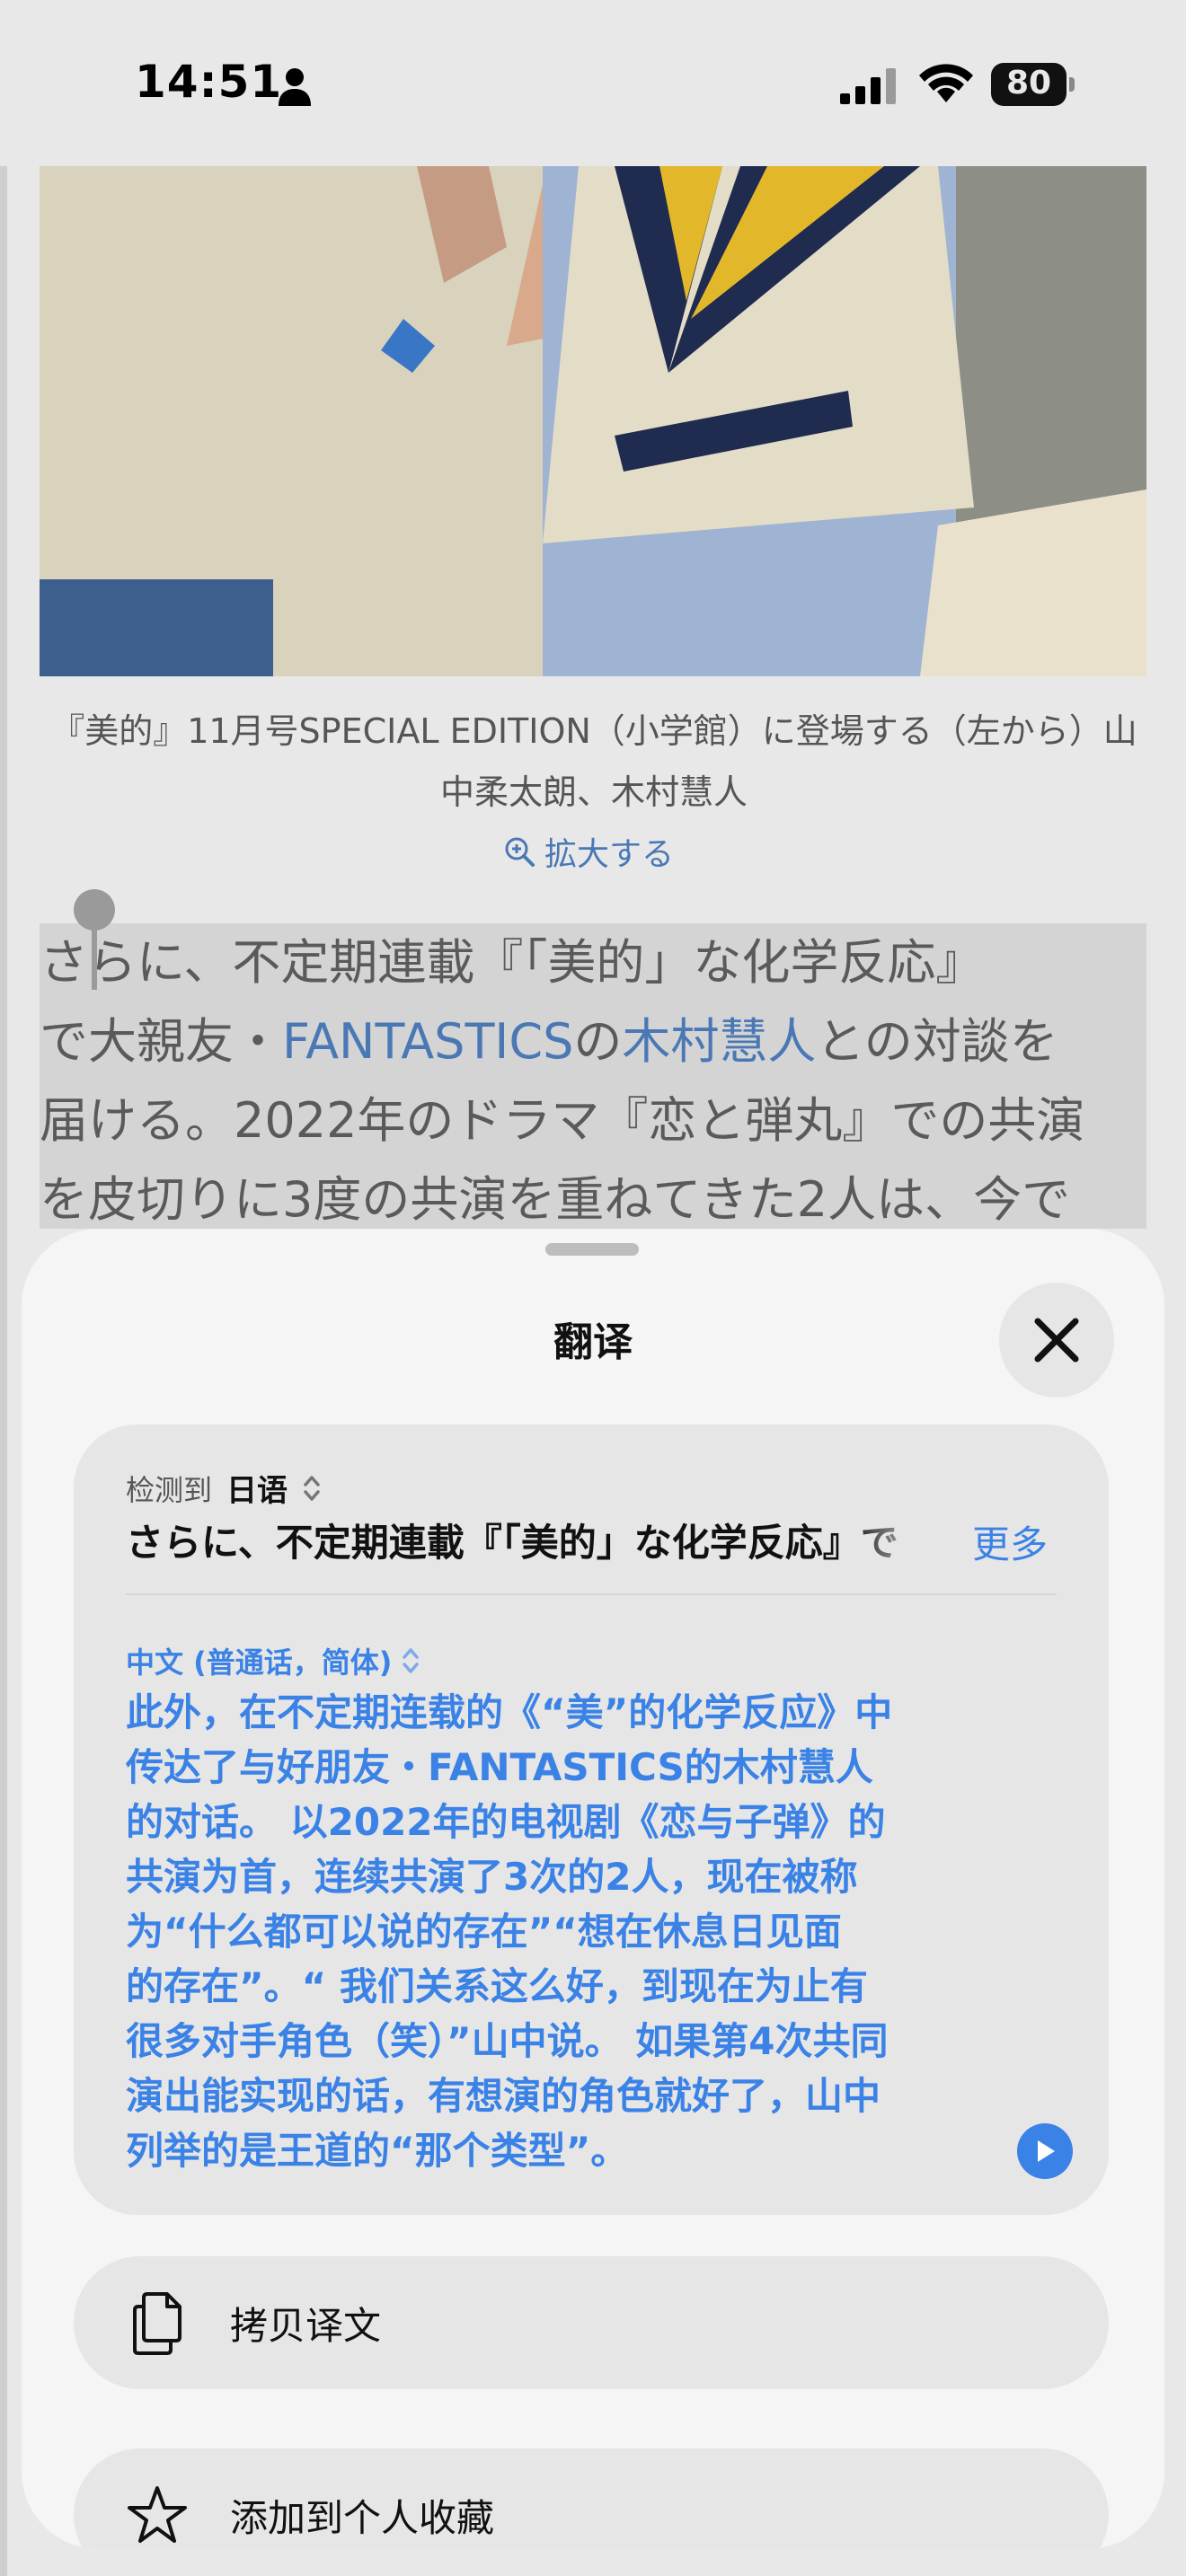 Image resolution: width=1186 pixels, height=2576 pixels. Describe the element at coordinates (257, 1491) in the screenshot. I see `source-language: 日语` at that location.